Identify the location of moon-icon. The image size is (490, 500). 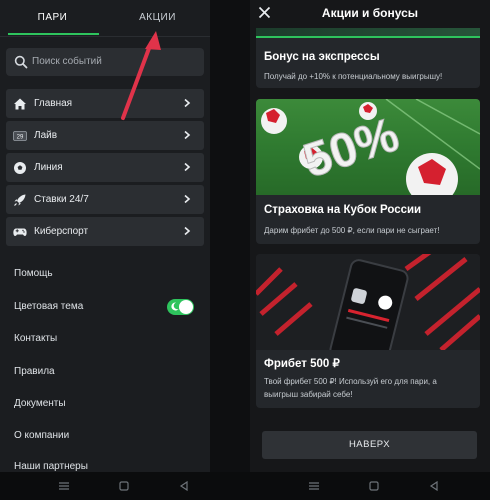
(175, 306).